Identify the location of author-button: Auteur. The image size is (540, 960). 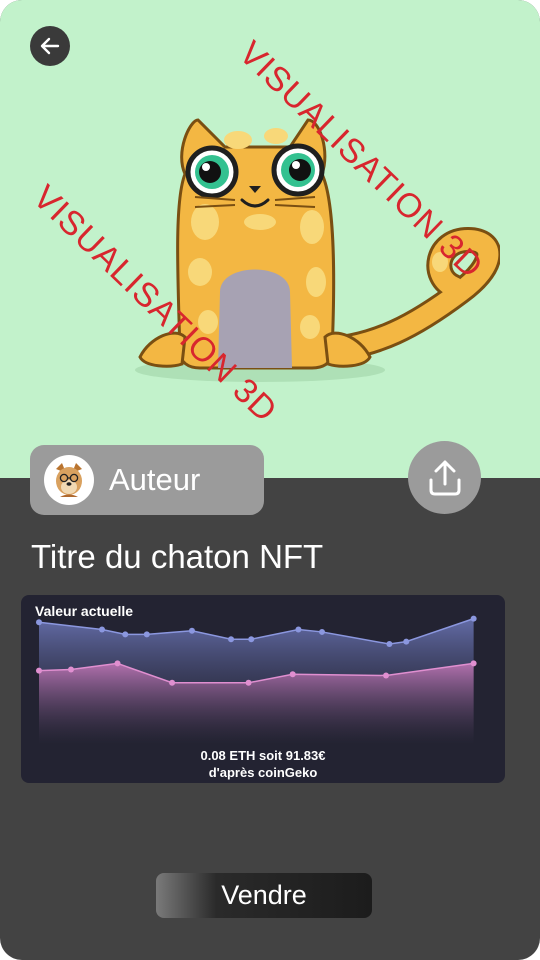
(147, 480).